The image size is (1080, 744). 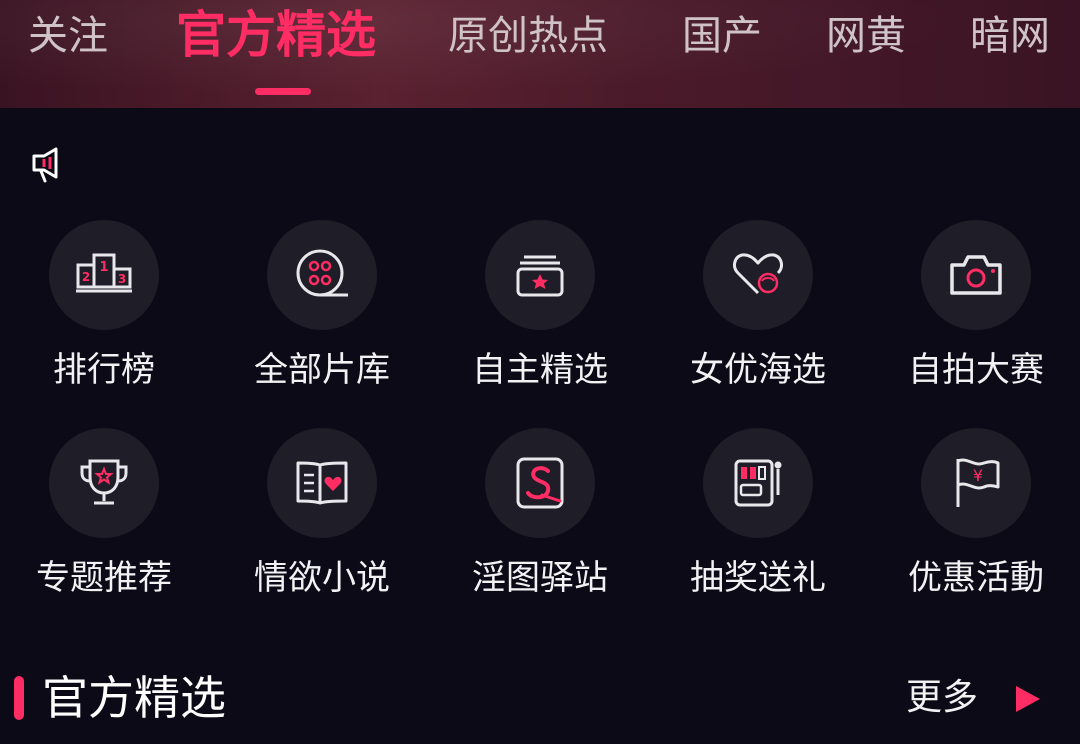 What do you see at coordinates (866, 36) in the screenshot?
I see `tab-influencer: 网黄` at bounding box center [866, 36].